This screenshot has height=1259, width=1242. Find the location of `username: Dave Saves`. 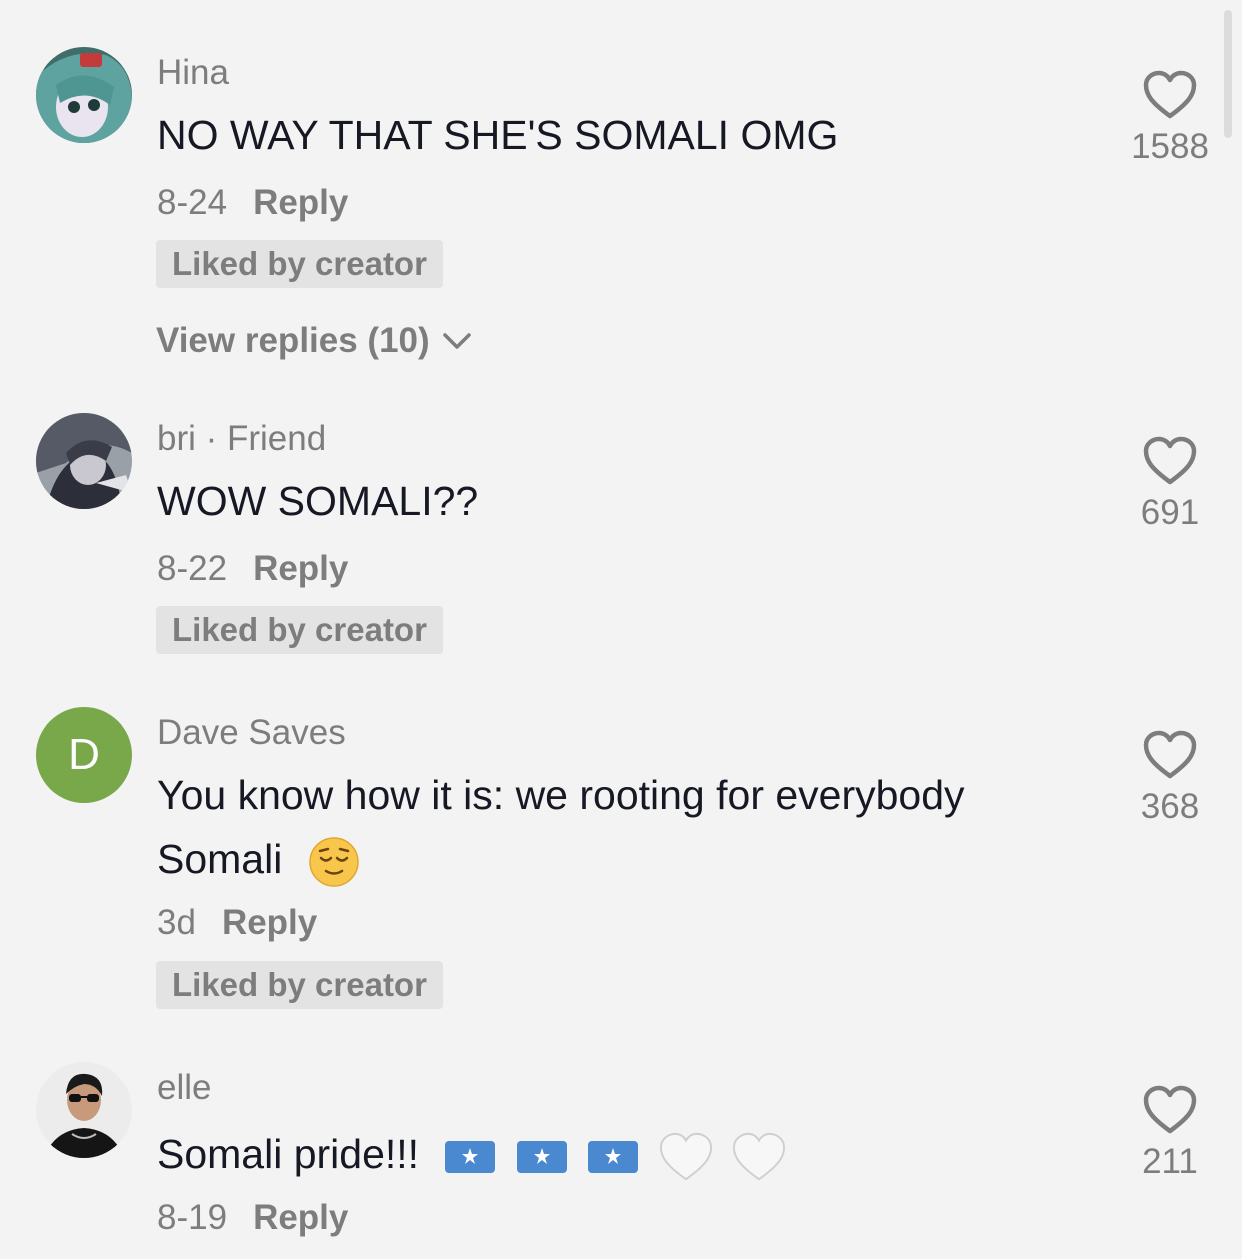

username: Dave Saves is located at coordinates (251, 733).